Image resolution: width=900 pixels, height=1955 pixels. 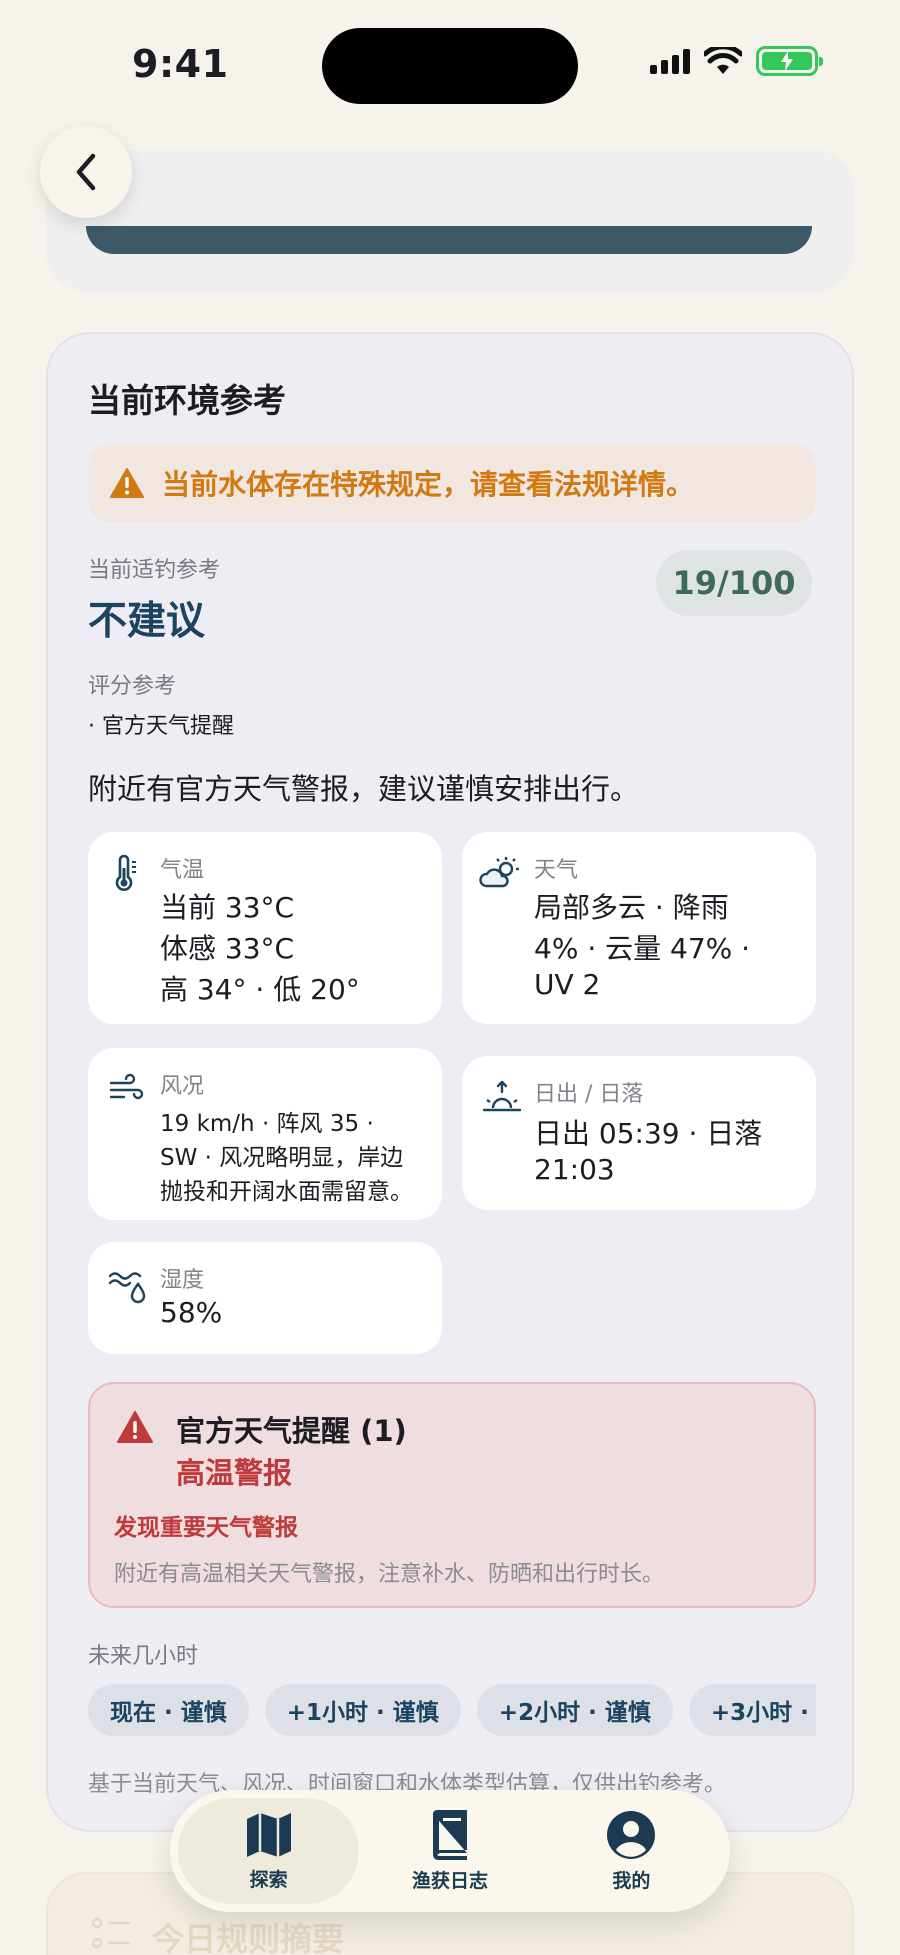 I want to click on chevron-left-icon, so click(x=86, y=172).